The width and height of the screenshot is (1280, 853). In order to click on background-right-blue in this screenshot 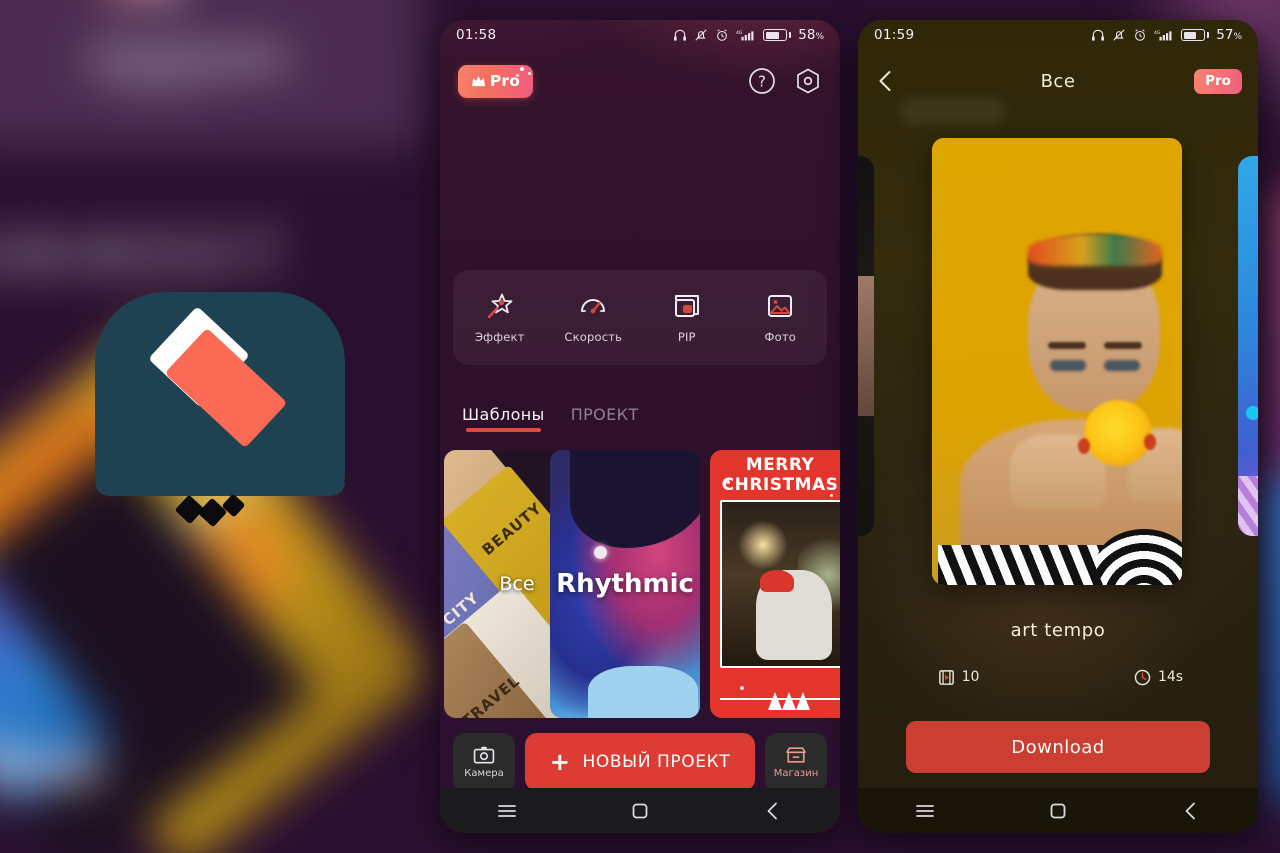, I will do `click(1275, 640)`.